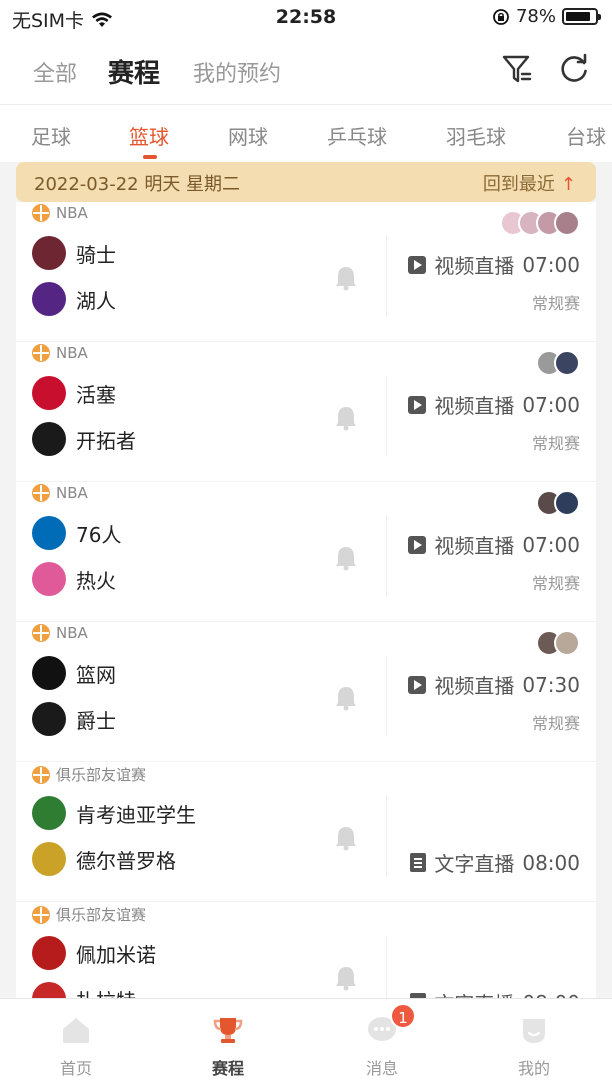  What do you see at coordinates (96, 300) in the screenshot?
I see `away-team-name: 湖人` at bounding box center [96, 300].